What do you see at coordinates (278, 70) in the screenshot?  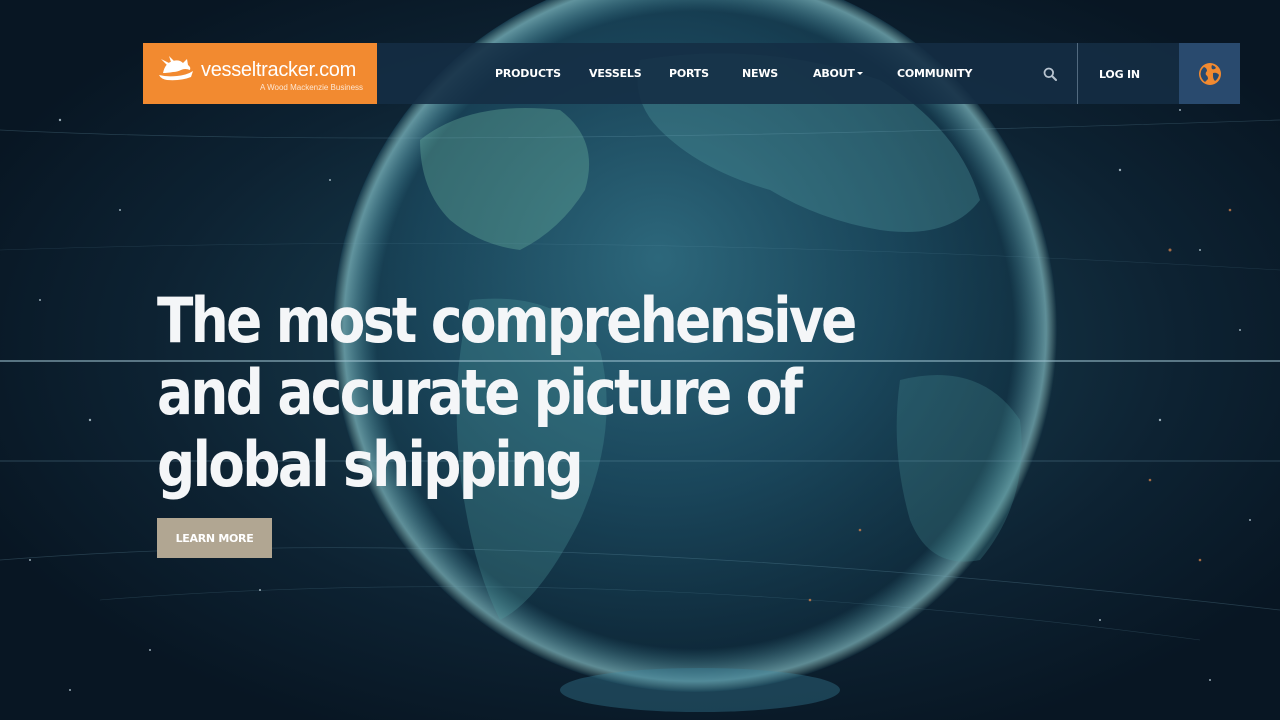 I see `brand-name: vesseltracker.com` at bounding box center [278, 70].